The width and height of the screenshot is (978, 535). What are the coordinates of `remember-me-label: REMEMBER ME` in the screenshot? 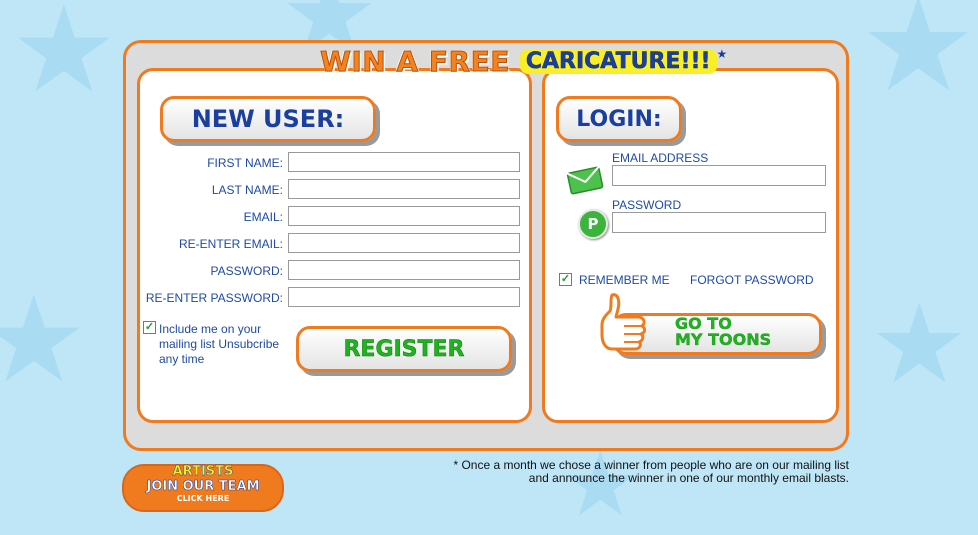 It's located at (624, 280).